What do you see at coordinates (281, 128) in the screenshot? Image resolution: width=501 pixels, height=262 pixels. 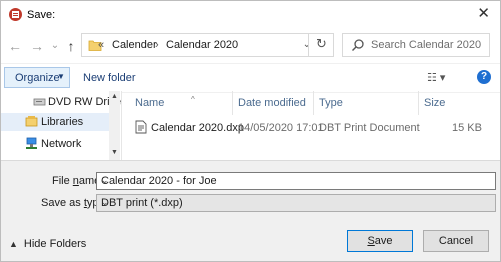 I see `file-date-modified: 14/05/2020 17:01` at bounding box center [281, 128].